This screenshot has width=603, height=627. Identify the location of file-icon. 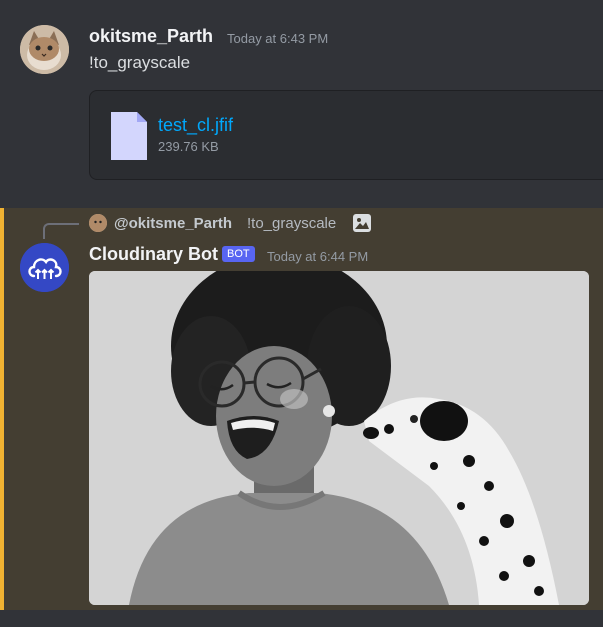
(129, 136).